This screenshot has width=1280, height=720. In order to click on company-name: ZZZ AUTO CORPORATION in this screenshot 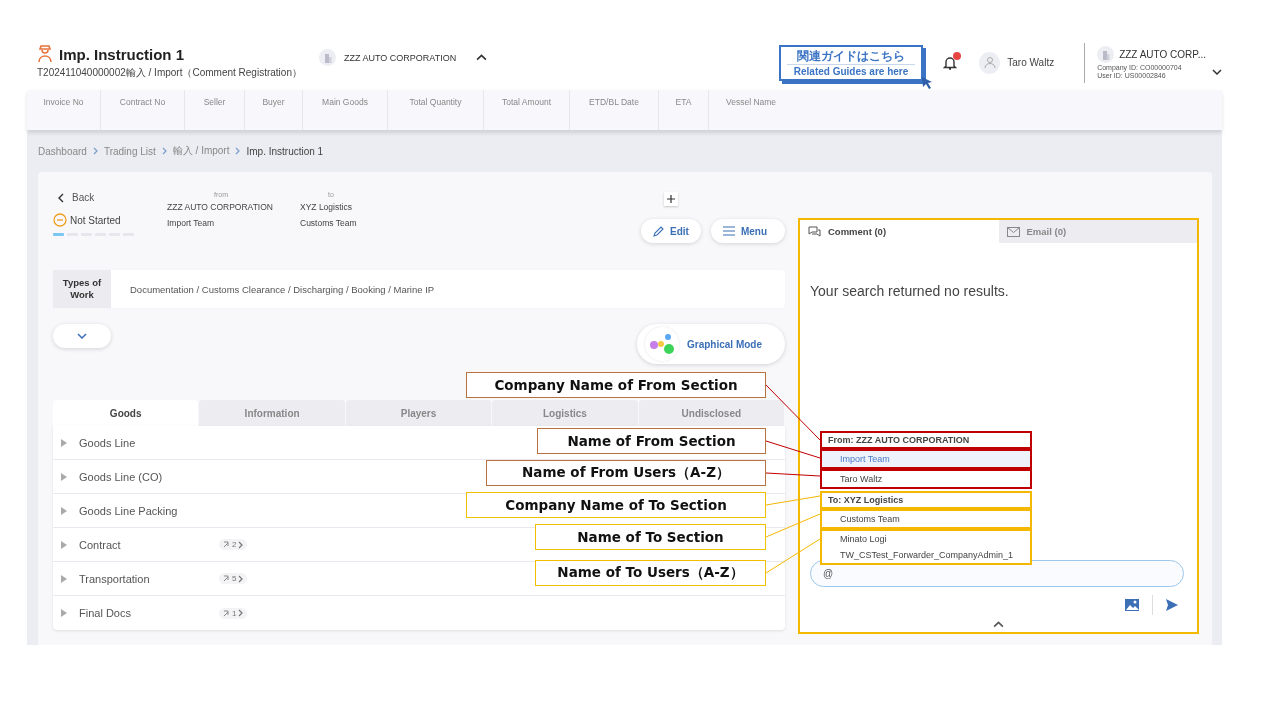, I will do `click(400, 57)`.